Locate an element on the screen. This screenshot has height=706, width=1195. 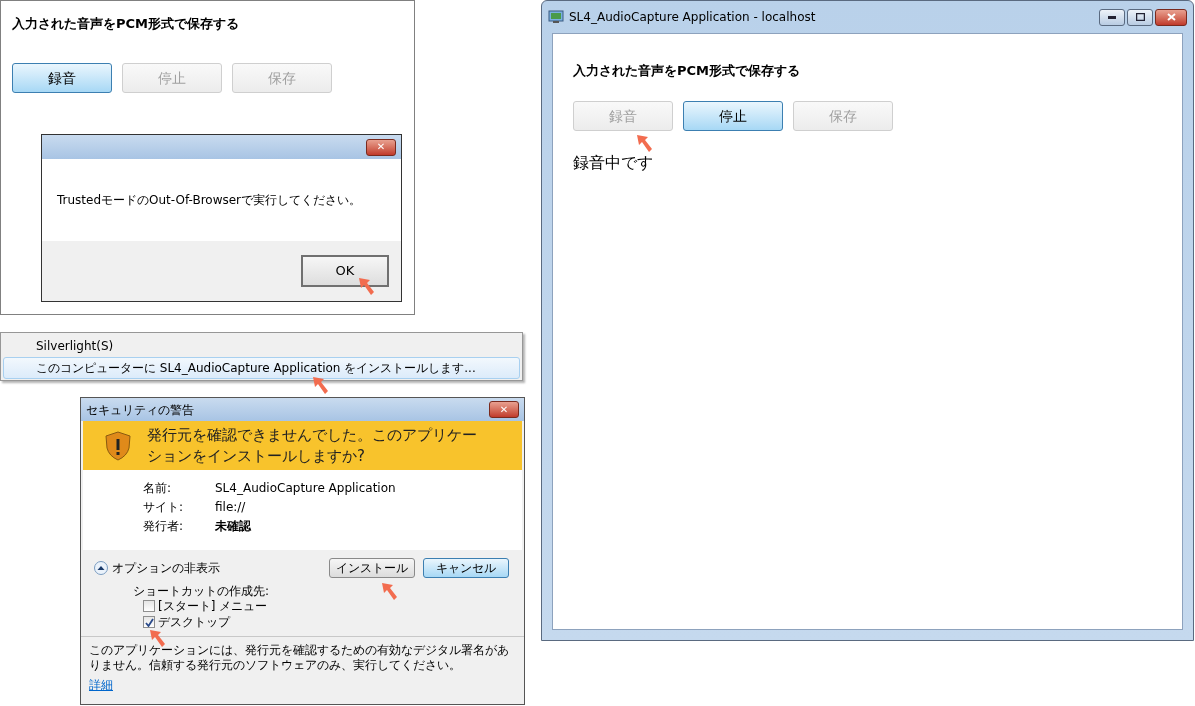
push-button: インストール is located at coordinates (372, 568).